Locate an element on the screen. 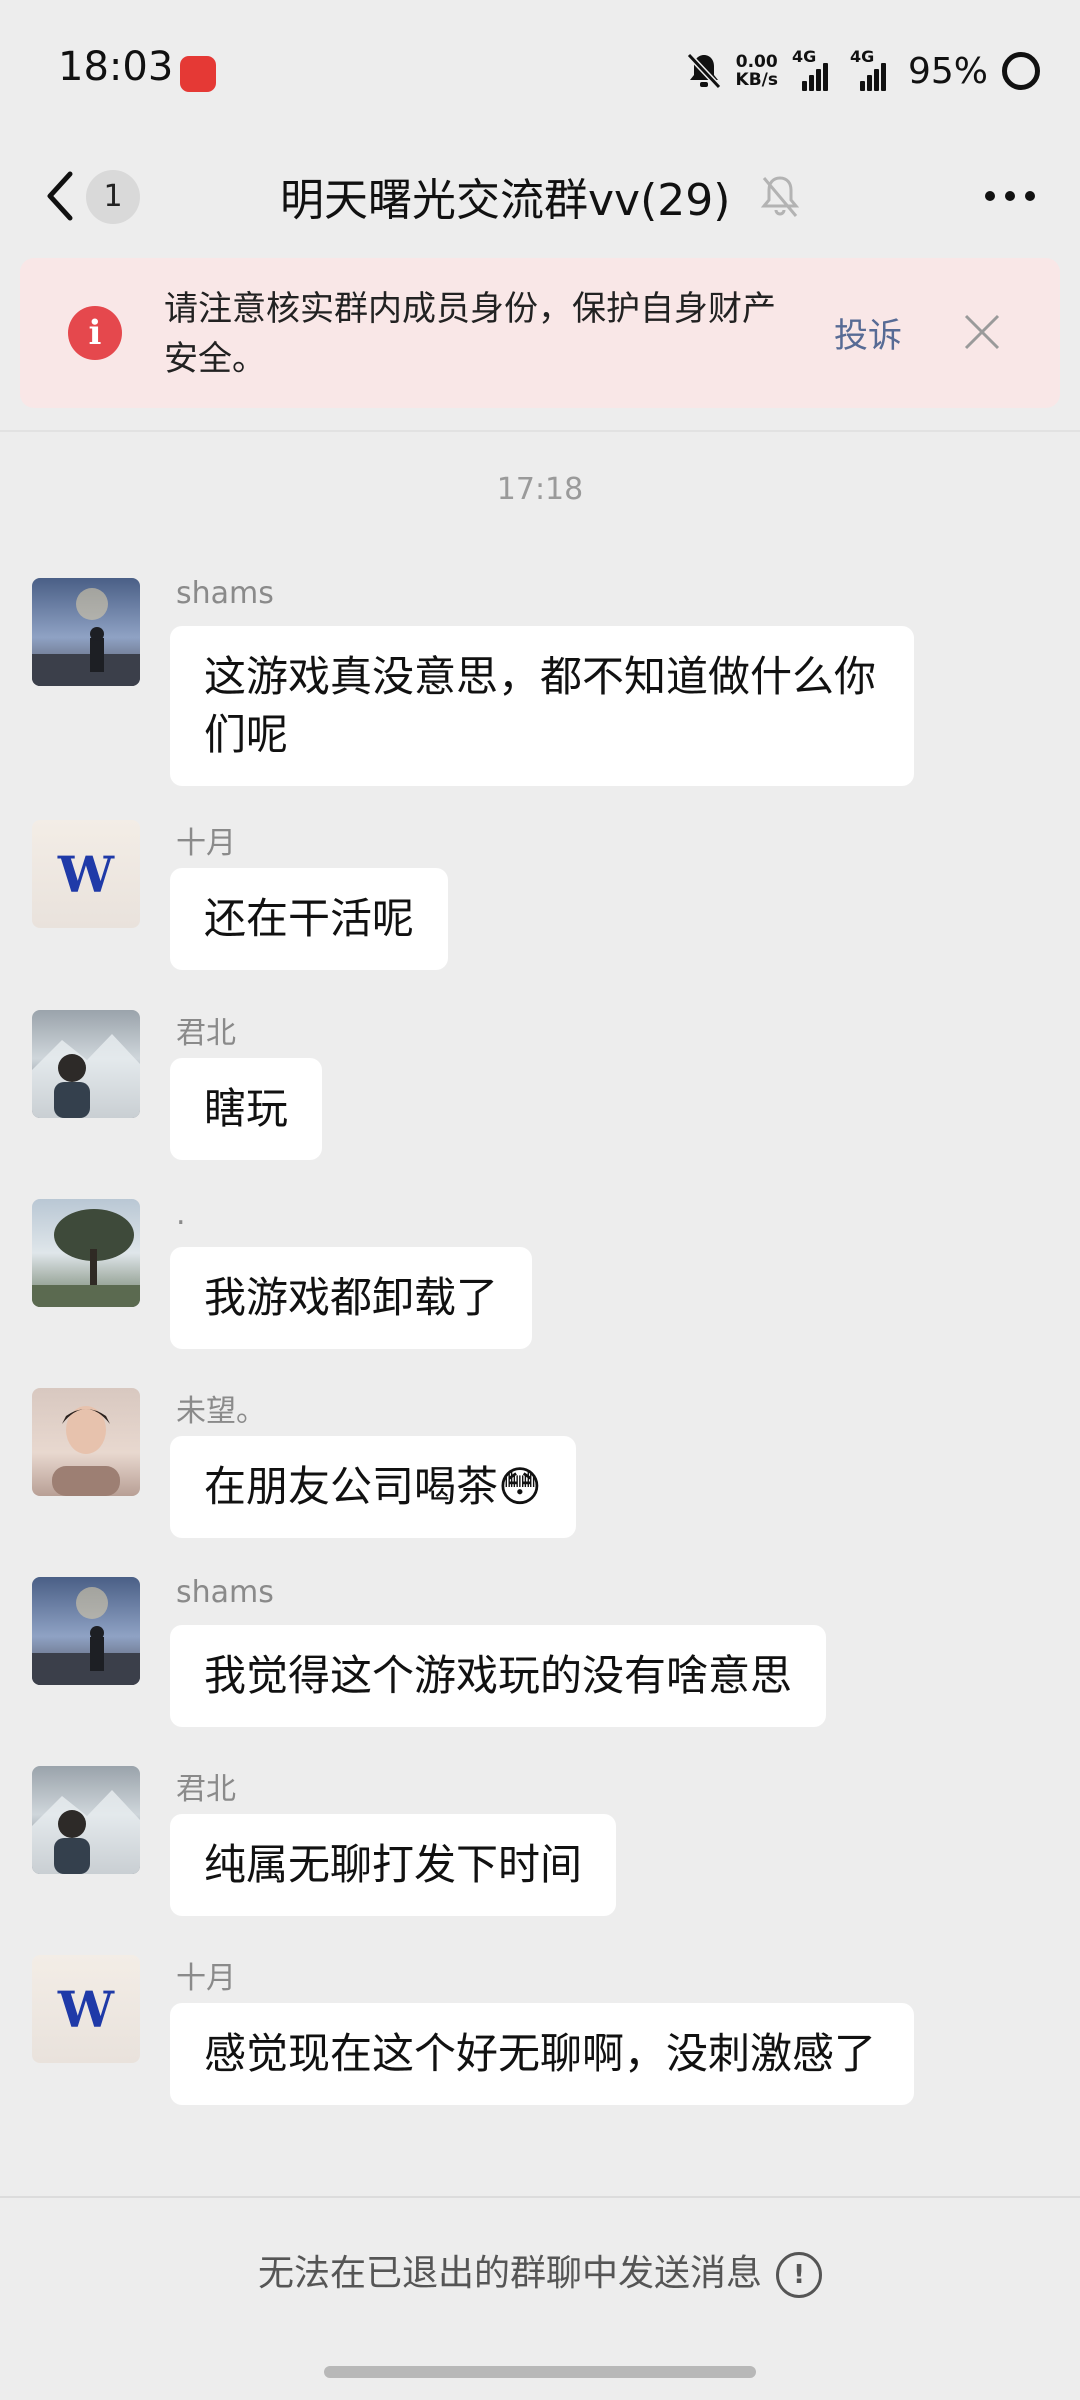 The height and width of the screenshot is (2400, 1080). battery-percent: 95% is located at coordinates (947, 71).